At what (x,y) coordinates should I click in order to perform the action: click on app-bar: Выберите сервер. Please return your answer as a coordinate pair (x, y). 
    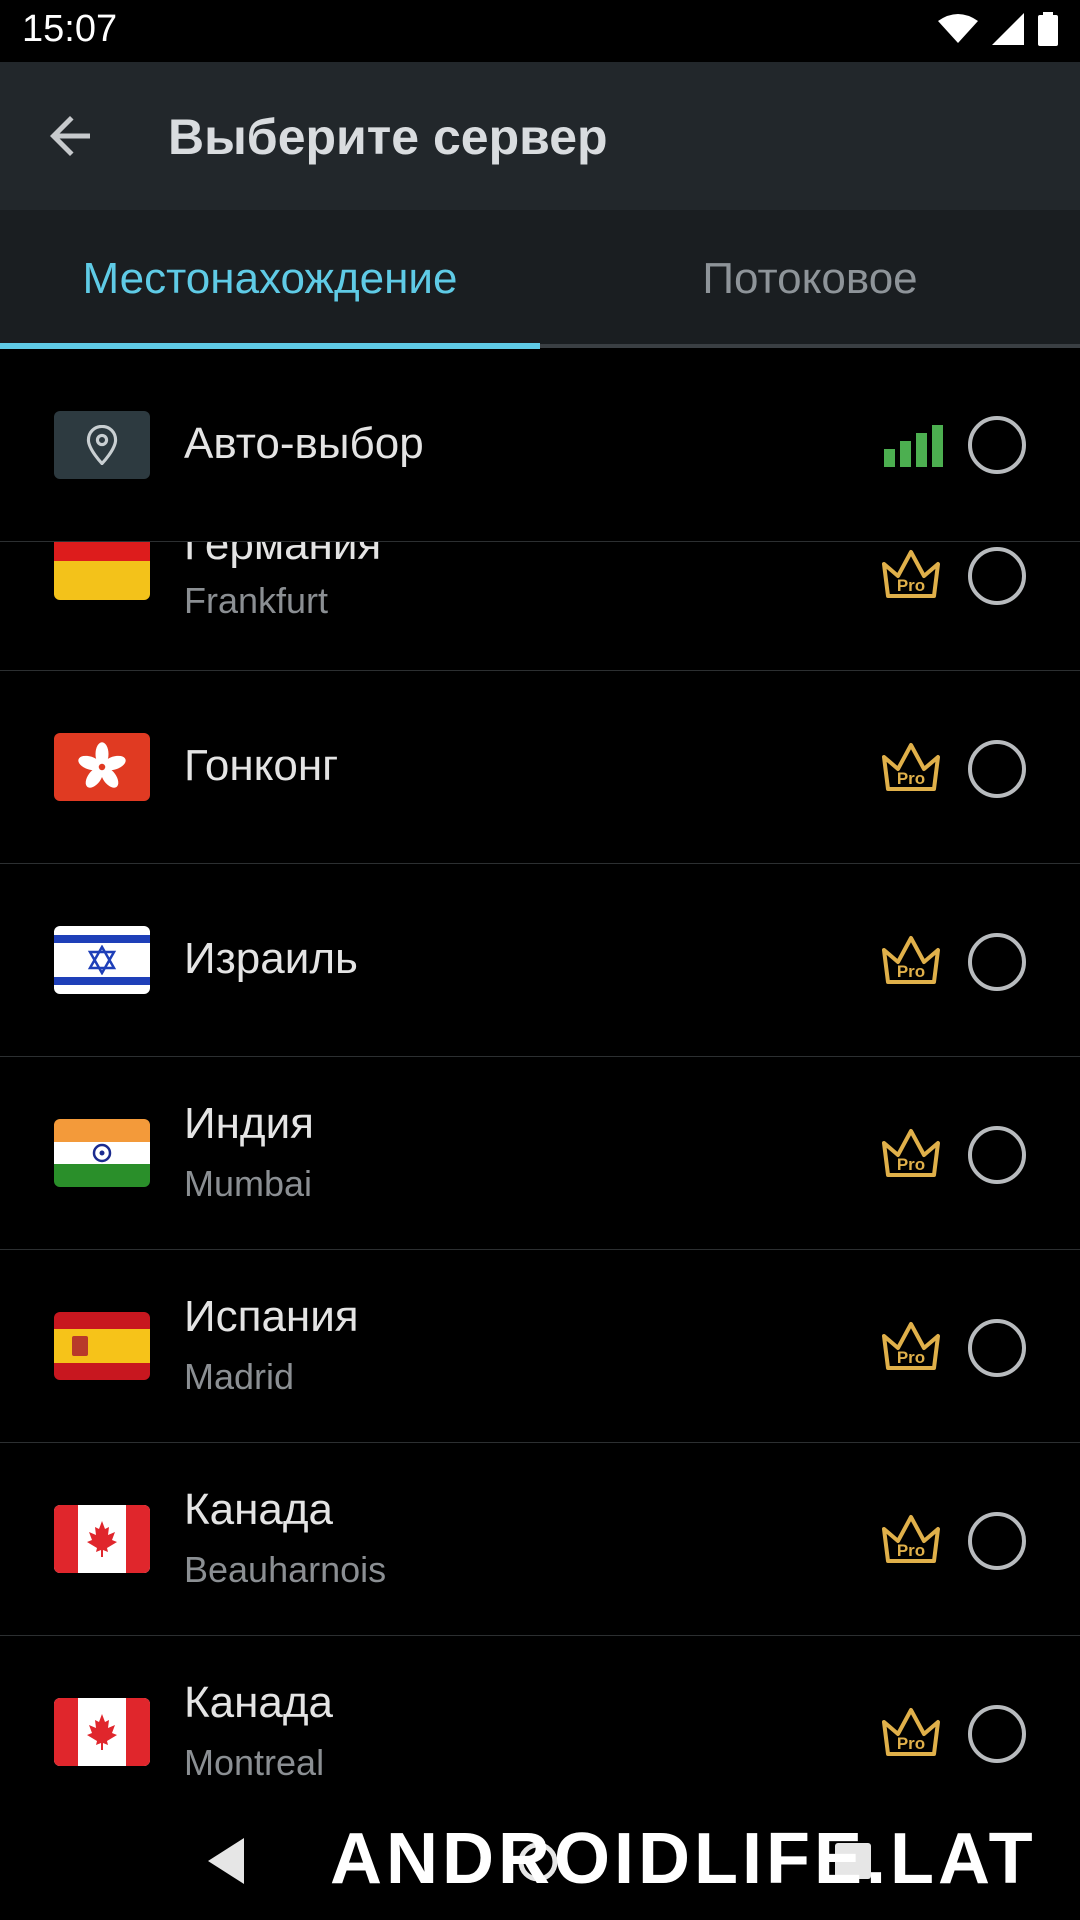
    Looking at the image, I should click on (540, 136).